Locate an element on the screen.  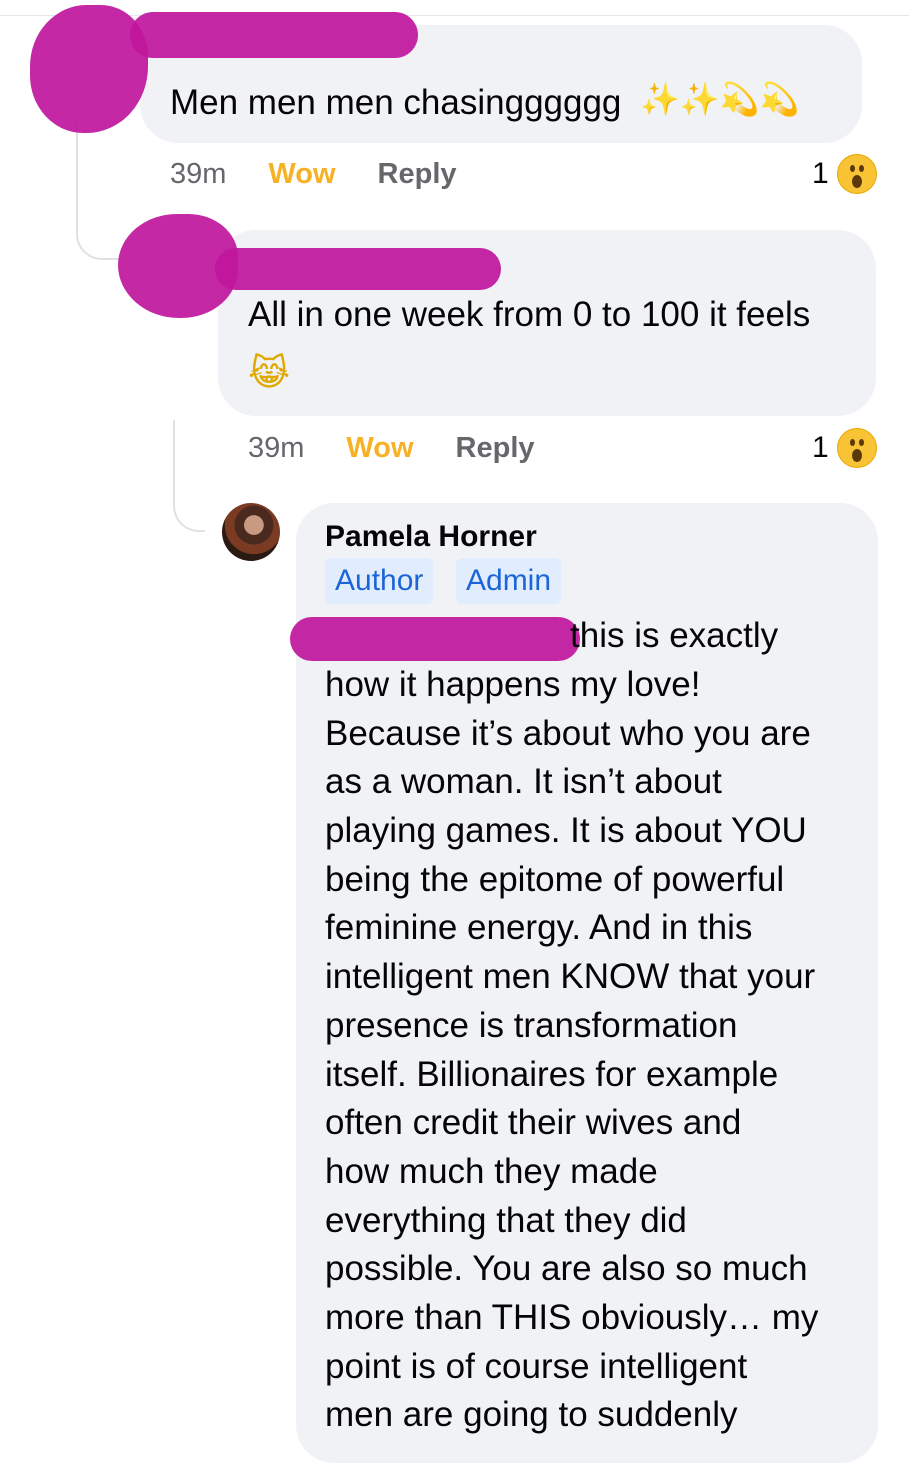
reply-text-line: as a woman. It isn’t about is located at coordinates (523, 781).